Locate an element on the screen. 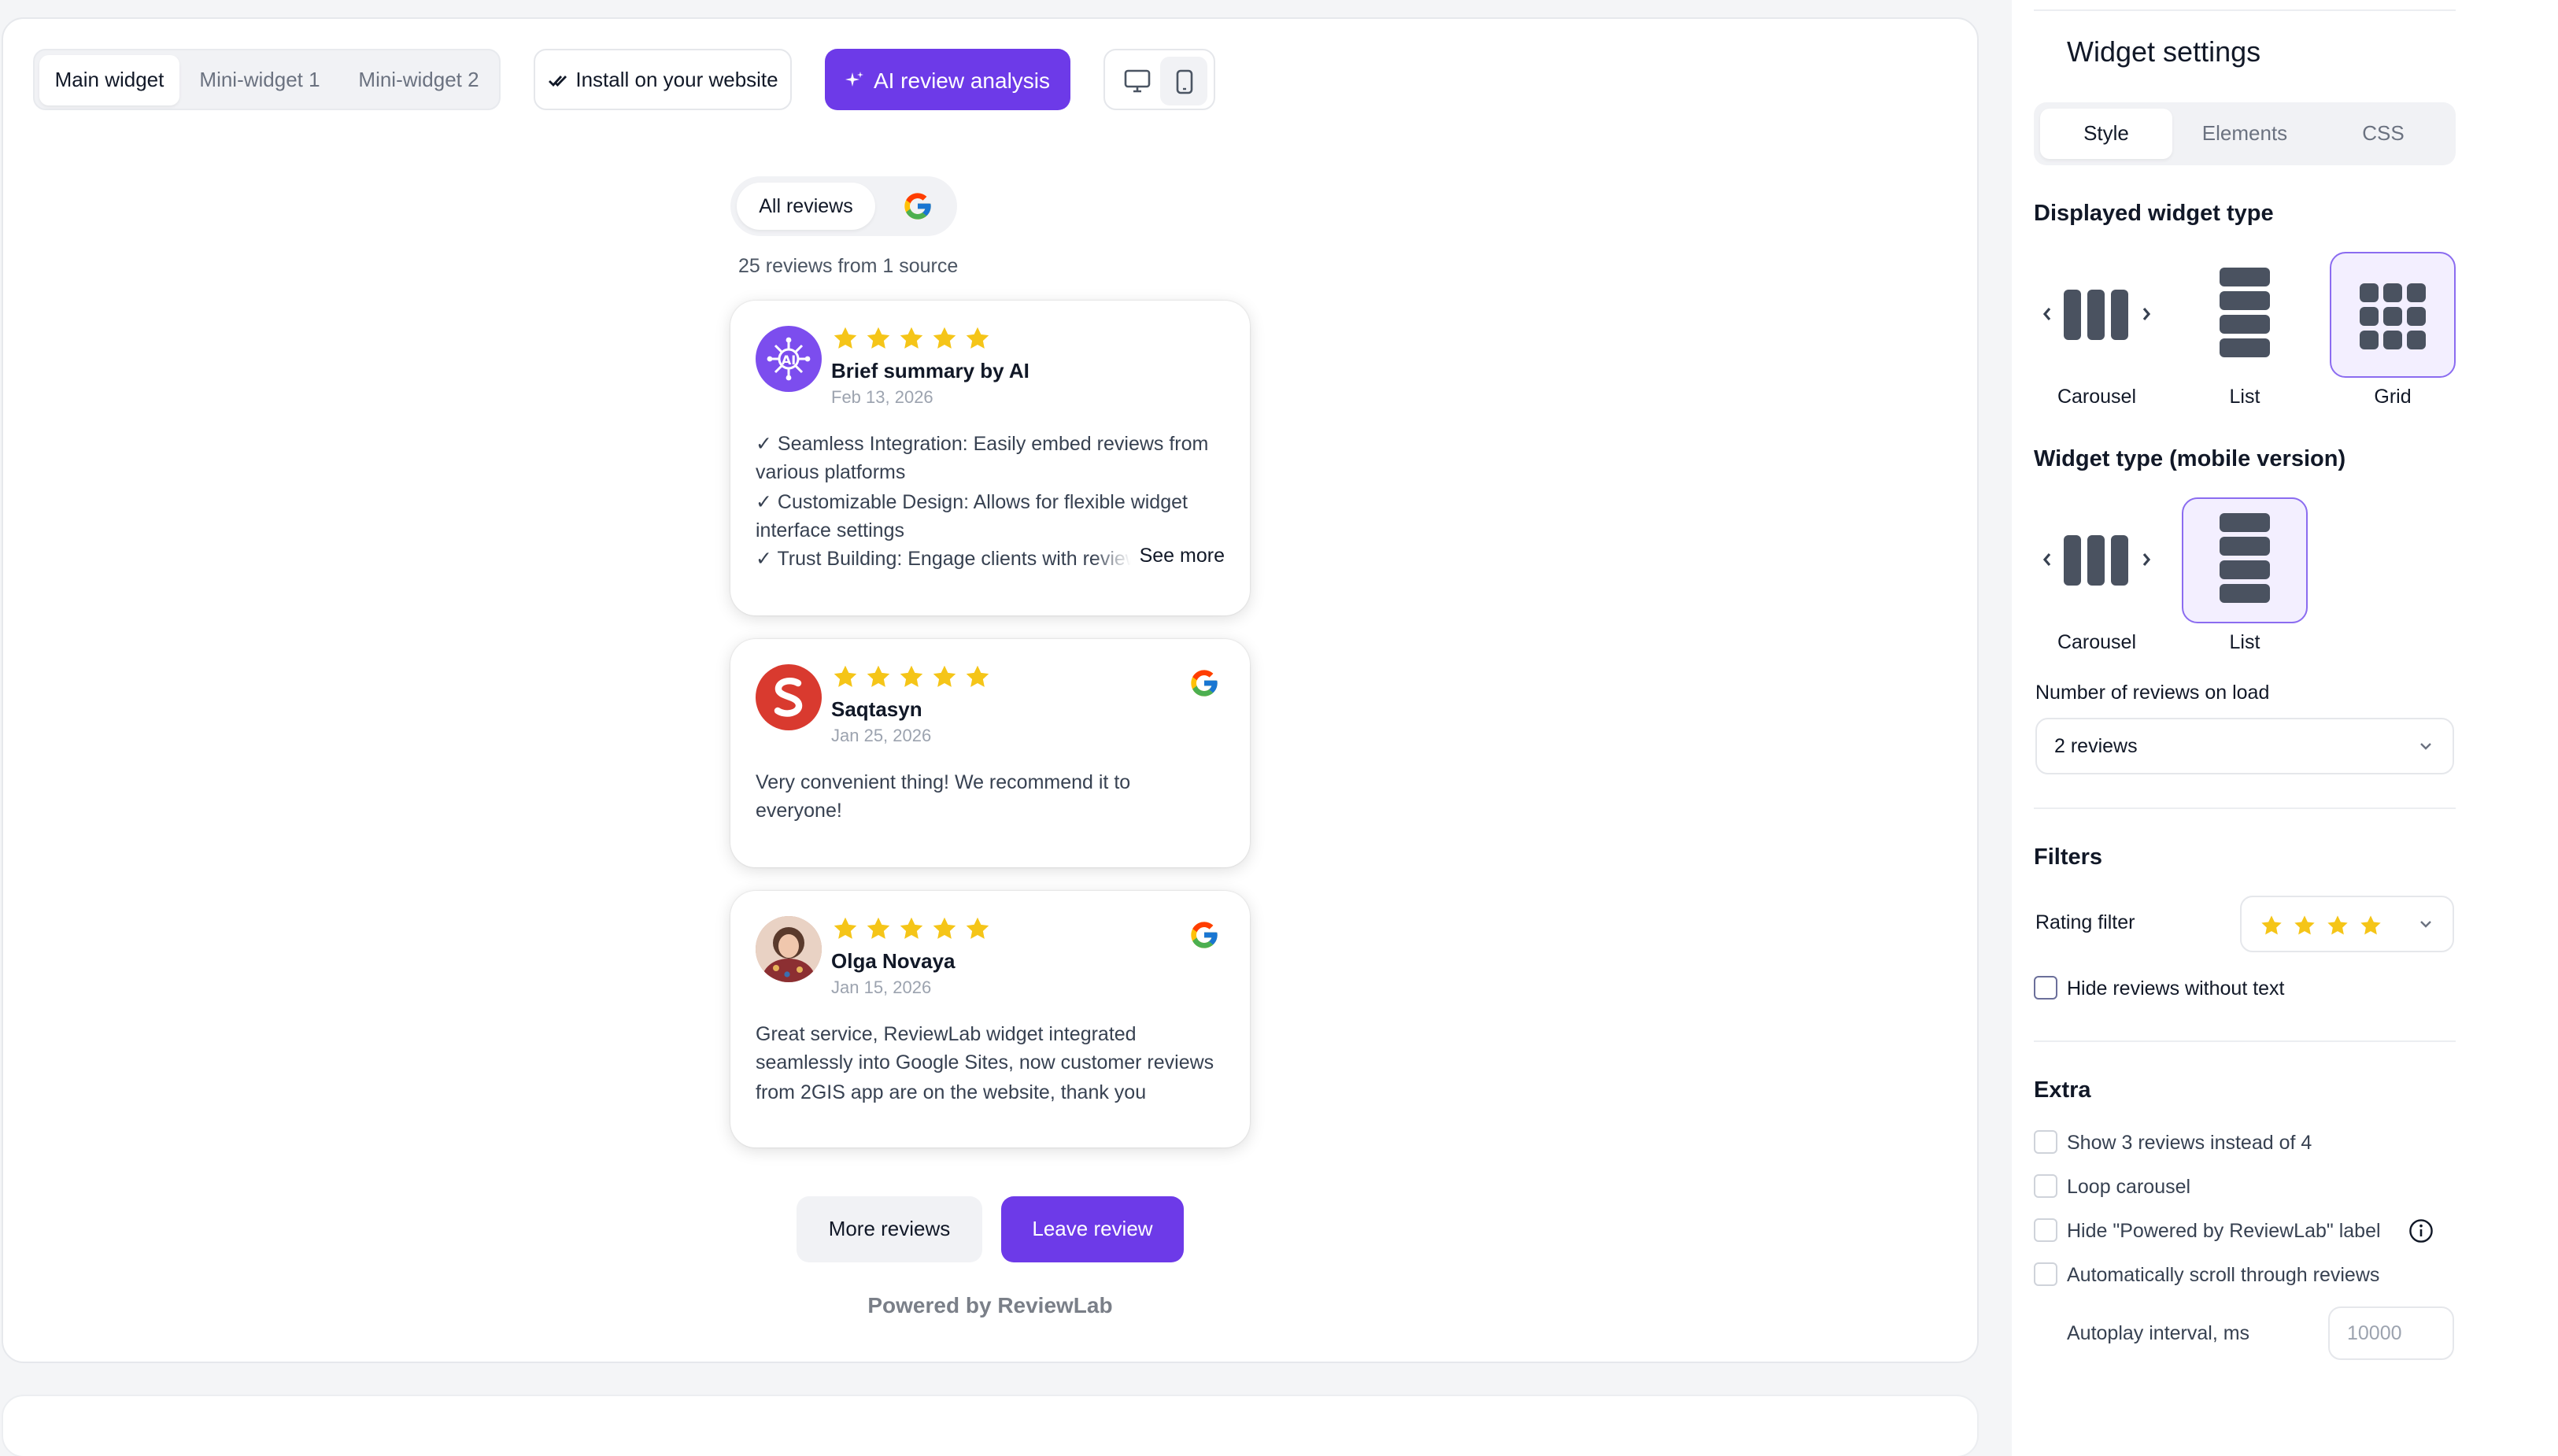 Image resolution: width=2558 pixels, height=1456 pixels. ai-review-analysis-button: AI review analysis is located at coordinates (947, 79).